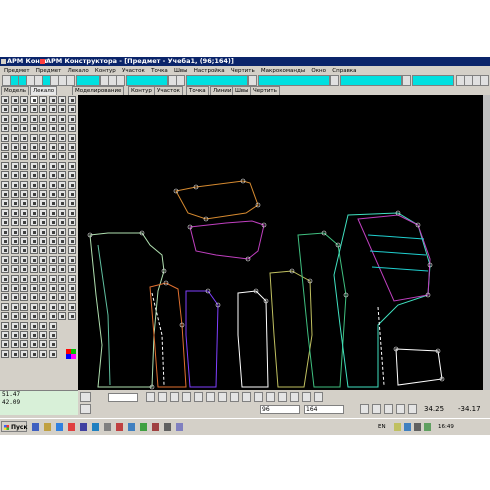 This screenshot has height=490, width=490. What do you see at coordinates (265, 90) in the screenshot?
I see `tab-chertit: Чертить` at bounding box center [265, 90].